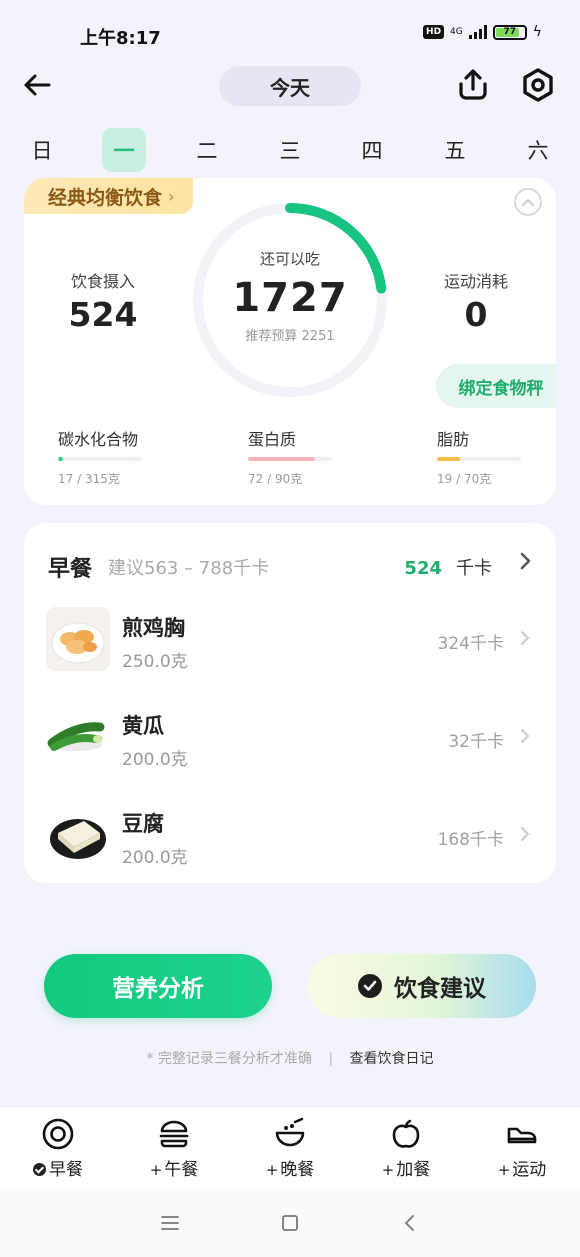 This screenshot has height=1257, width=580. Describe the element at coordinates (78, 639) in the screenshot. I see `fried-chicken-breast-image` at that location.